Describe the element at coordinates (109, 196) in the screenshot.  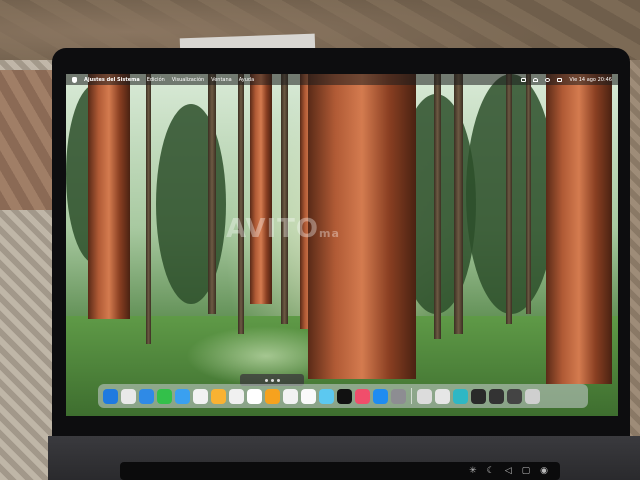
I see `redwood-trunk-left` at that location.